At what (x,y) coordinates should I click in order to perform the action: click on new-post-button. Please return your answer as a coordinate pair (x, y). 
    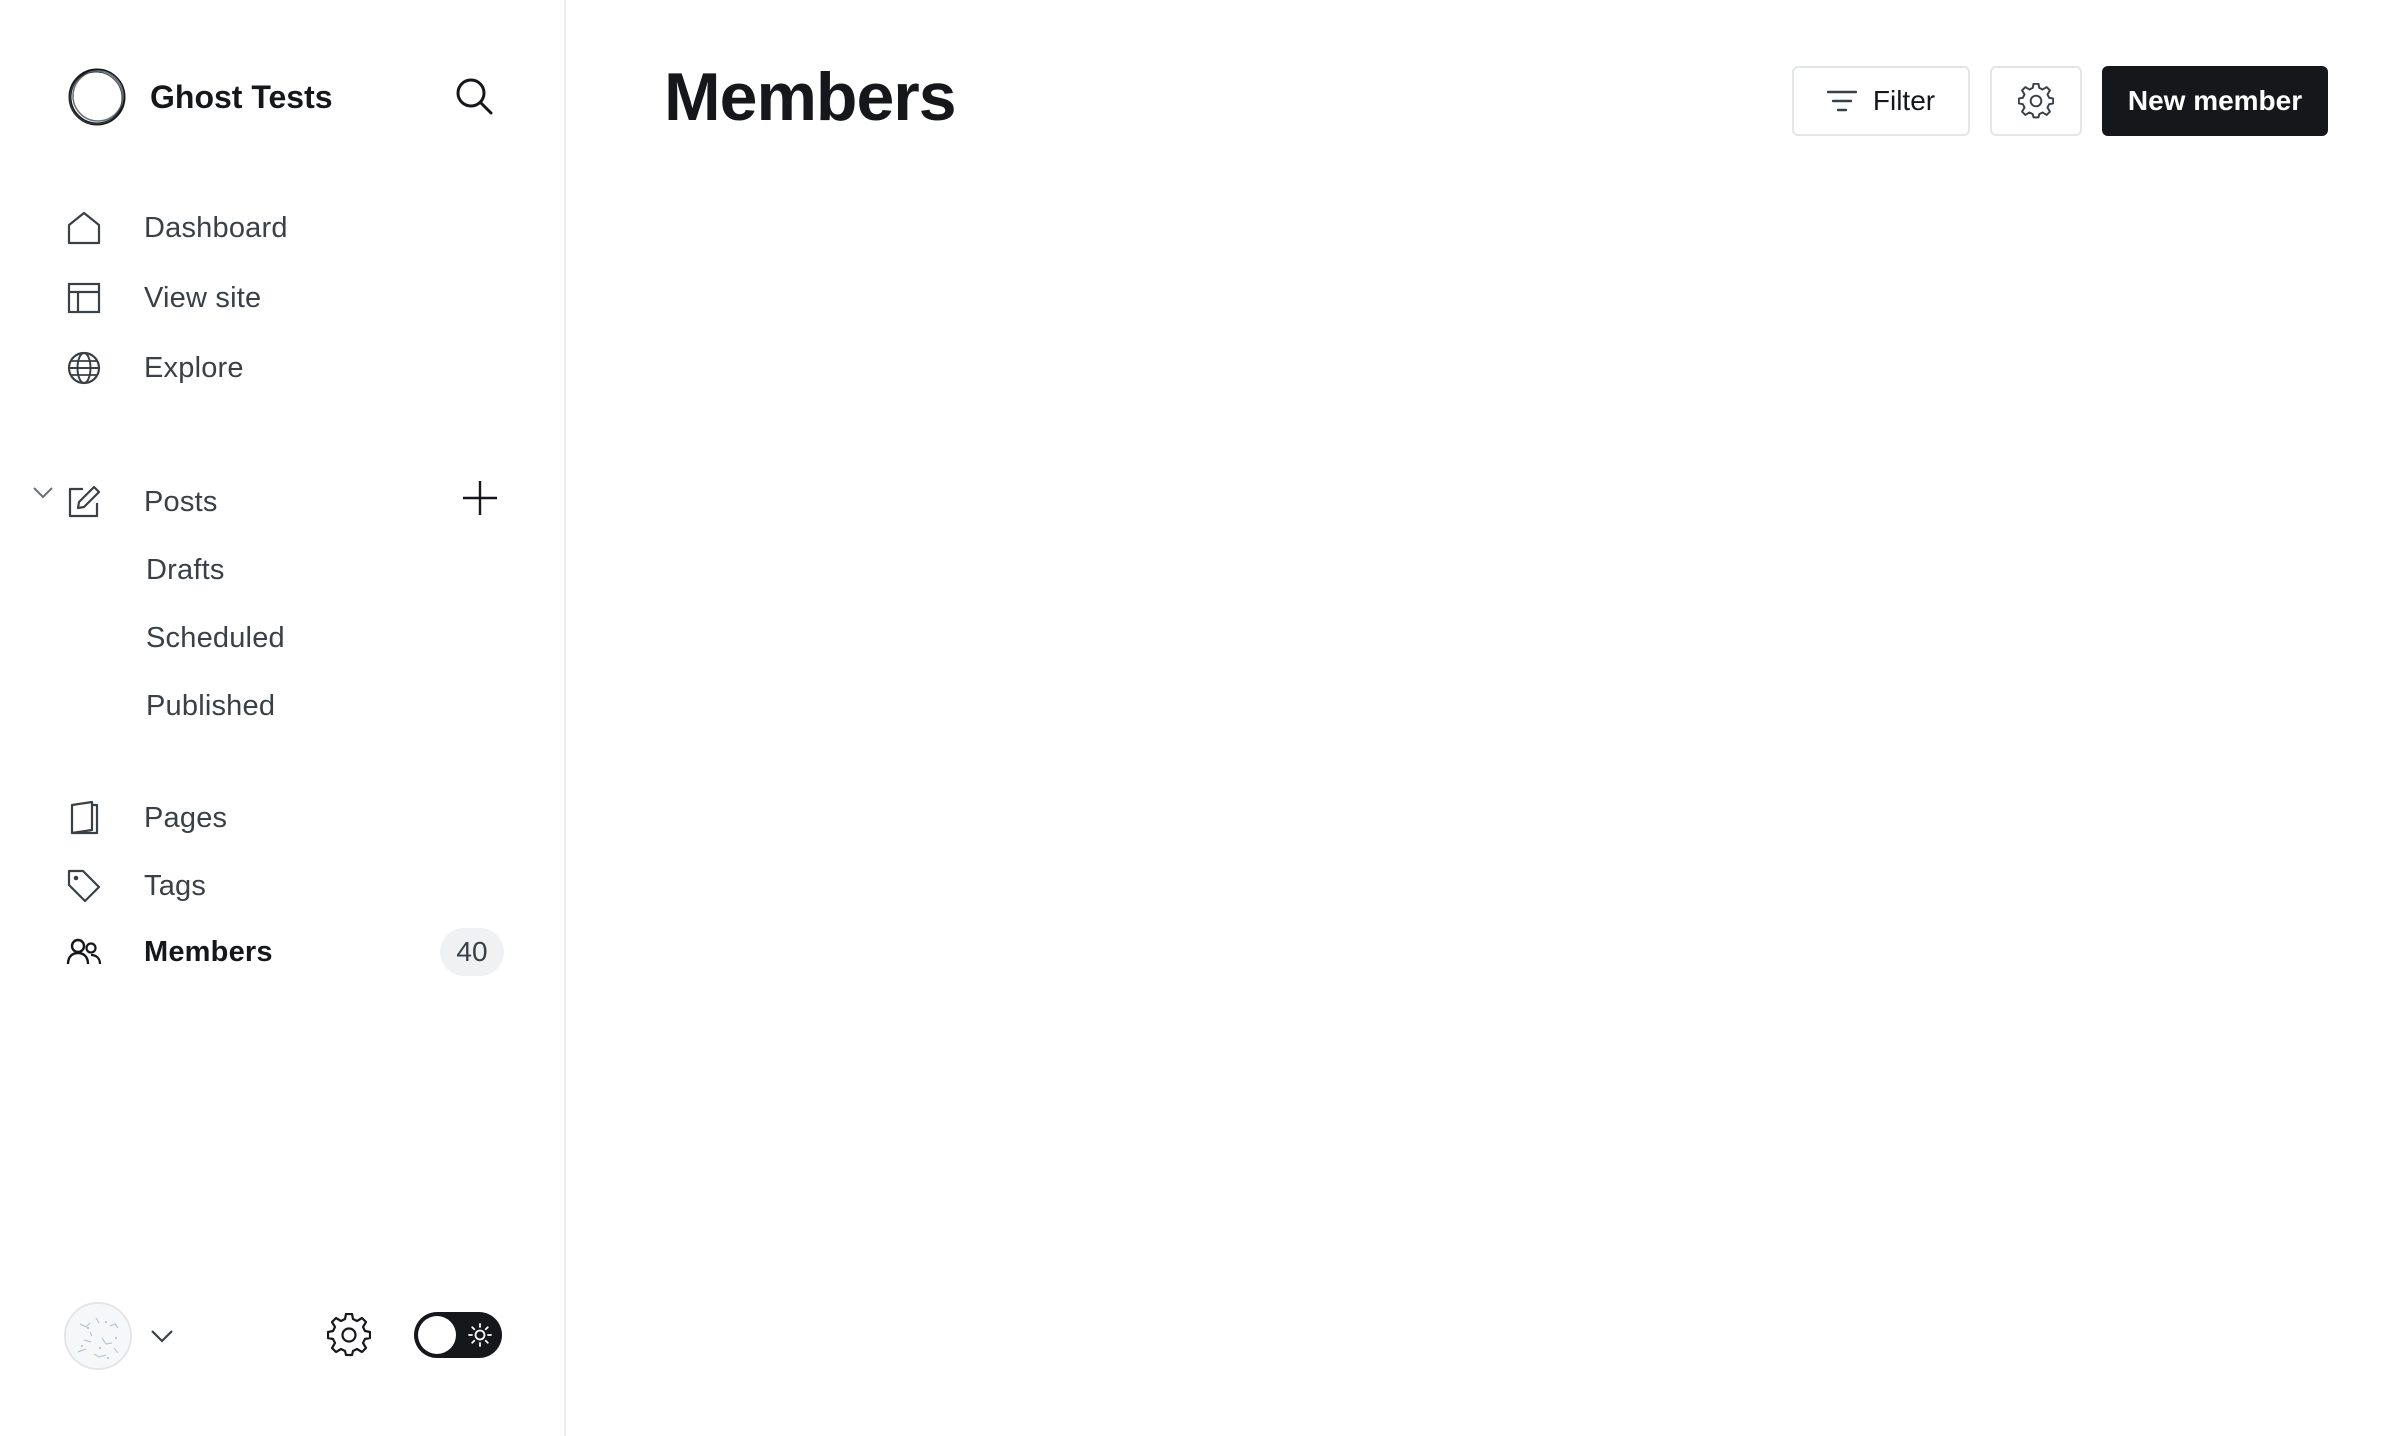
    Looking at the image, I should click on (480, 498).